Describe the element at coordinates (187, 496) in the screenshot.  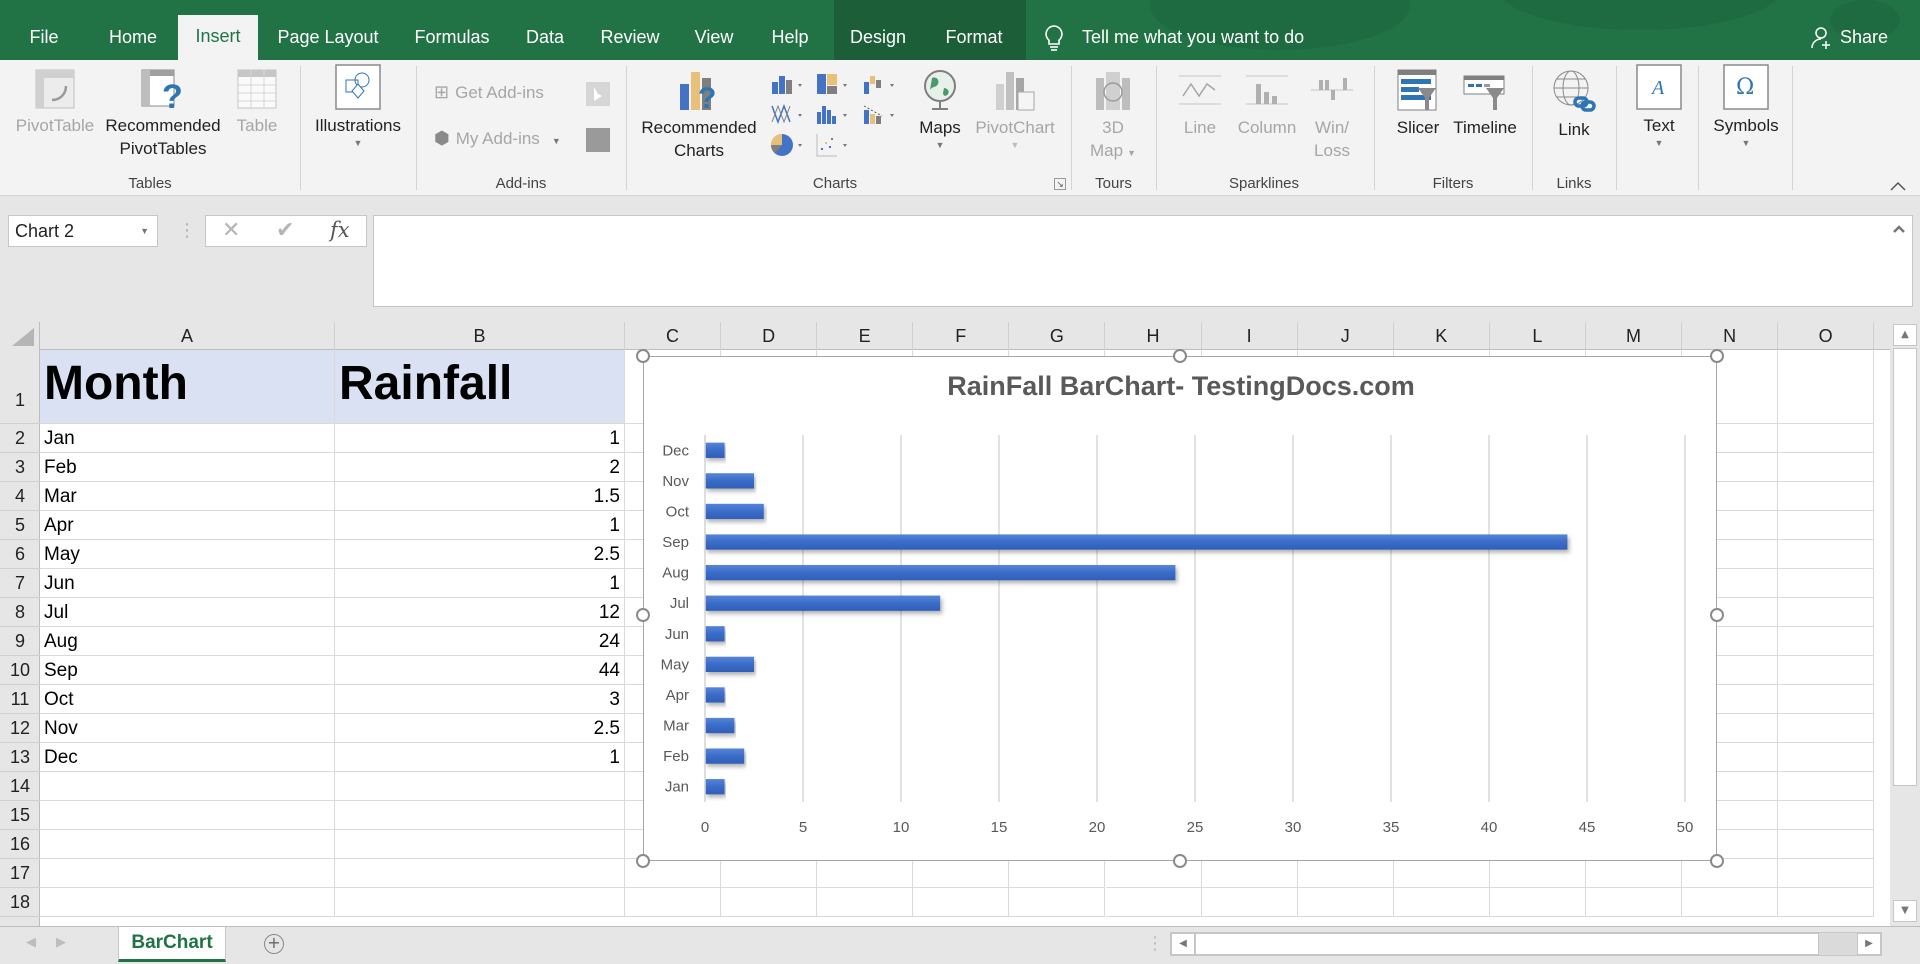
I see `cell-month: Mar` at that location.